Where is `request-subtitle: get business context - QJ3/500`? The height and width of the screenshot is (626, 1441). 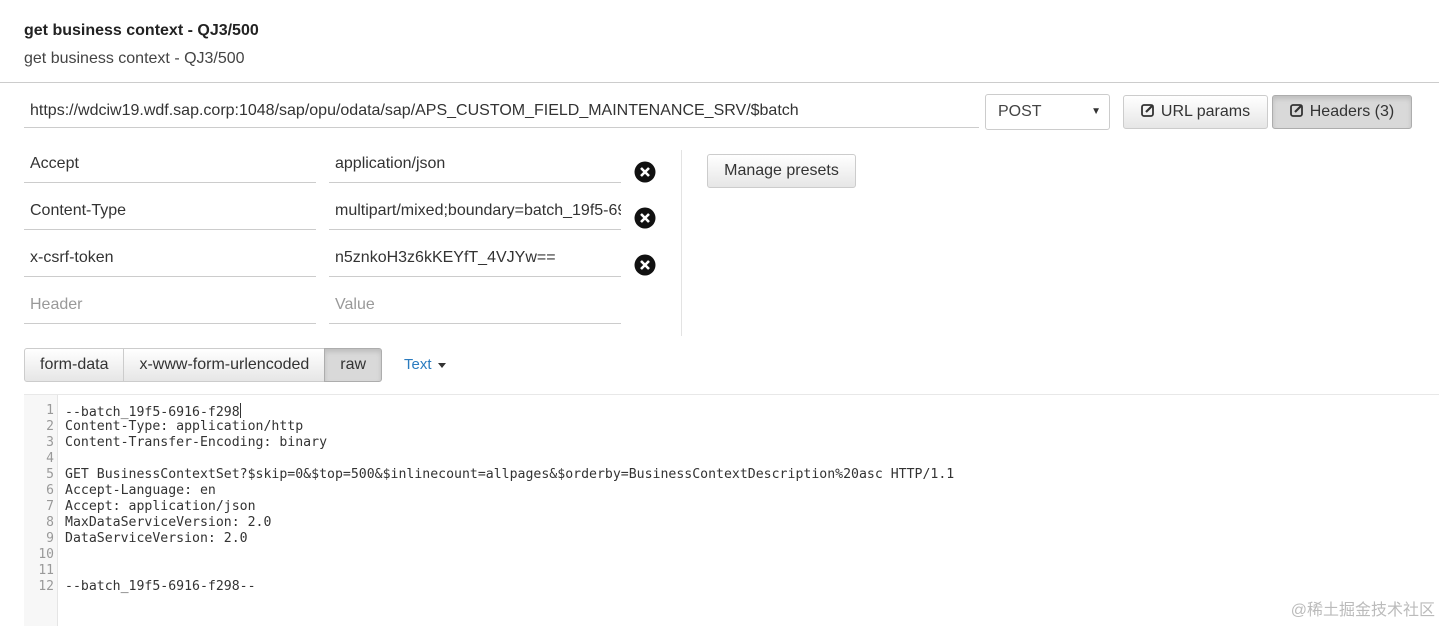
request-subtitle: get business context - QJ3/500 is located at coordinates (134, 58).